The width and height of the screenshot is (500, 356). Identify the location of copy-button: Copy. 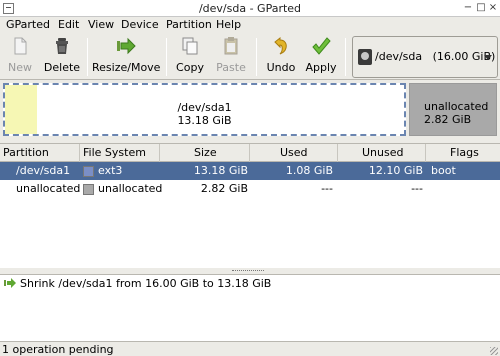
(190, 57).